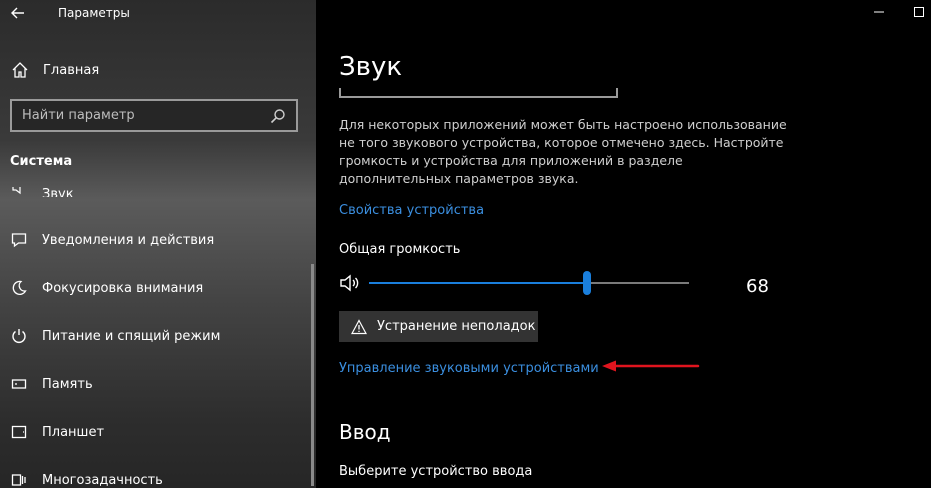 This screenshot has width=931, height=488. I want to click on sidebar-item-multitasking: Многозадачность, so click(155, 477).